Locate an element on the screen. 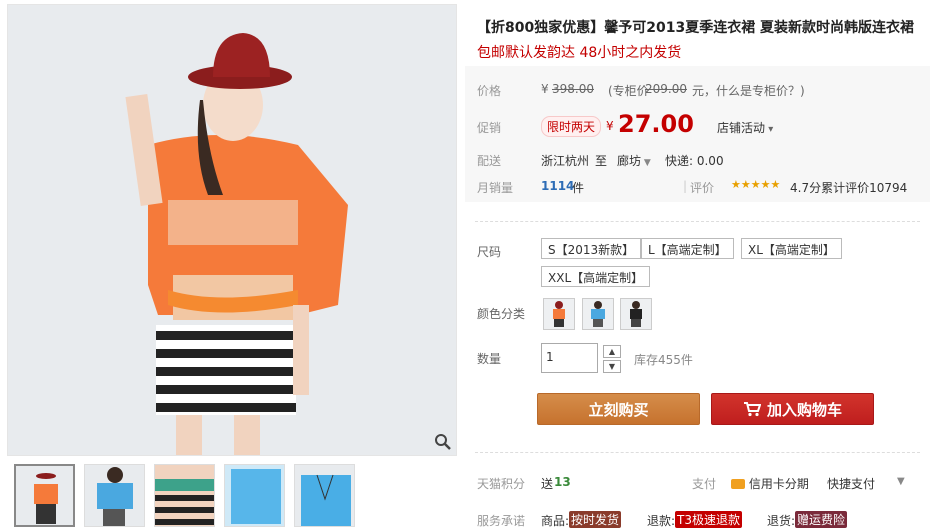 The image size is (930, 529). counter-price-prefix: (专柜价 is located at coordinates (628, 91).